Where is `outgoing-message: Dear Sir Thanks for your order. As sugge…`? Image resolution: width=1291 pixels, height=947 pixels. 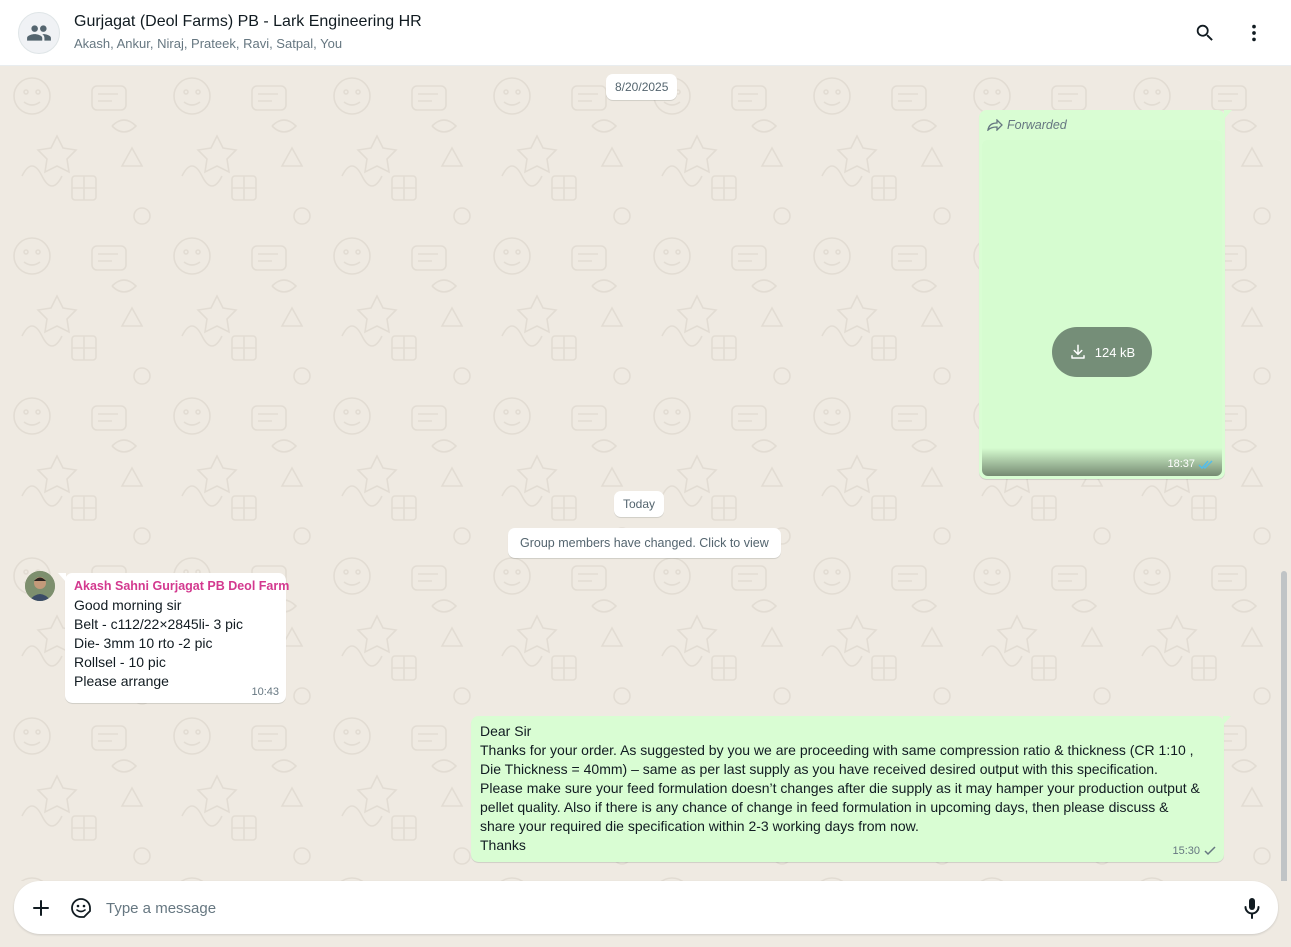 outgoing-message: Dear Sir Thanks for your order. As sugge… is located at coordinates (851, 789).